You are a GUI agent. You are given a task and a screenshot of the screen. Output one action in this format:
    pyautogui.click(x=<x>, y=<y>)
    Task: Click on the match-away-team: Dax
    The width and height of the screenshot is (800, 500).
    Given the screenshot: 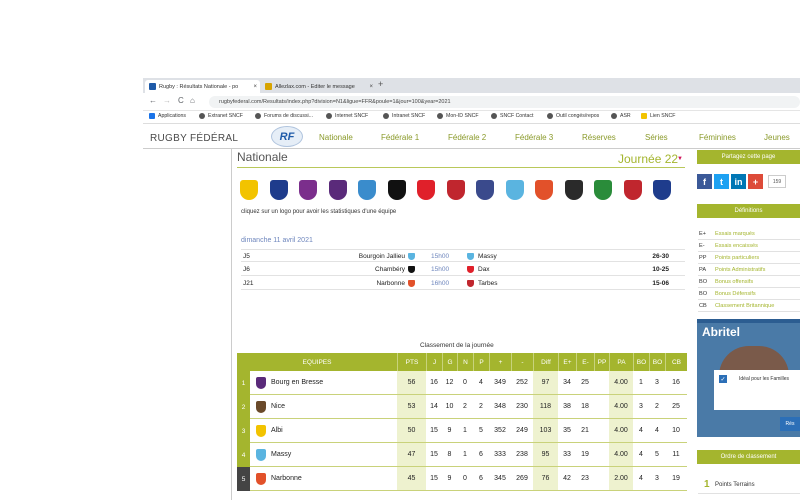 What is the action you would take?
    pyautogui.click(x=484, y=269)
    